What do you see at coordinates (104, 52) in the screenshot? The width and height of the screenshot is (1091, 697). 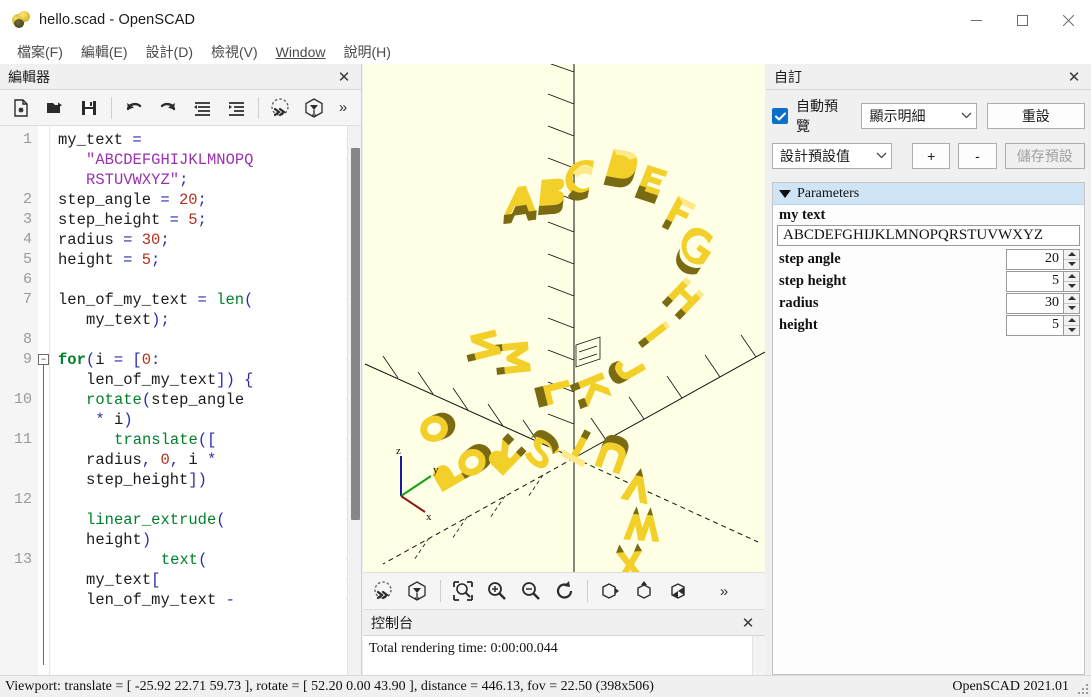 I see `menu-edit: 編輯(E)` at bounding box center [104, 52].